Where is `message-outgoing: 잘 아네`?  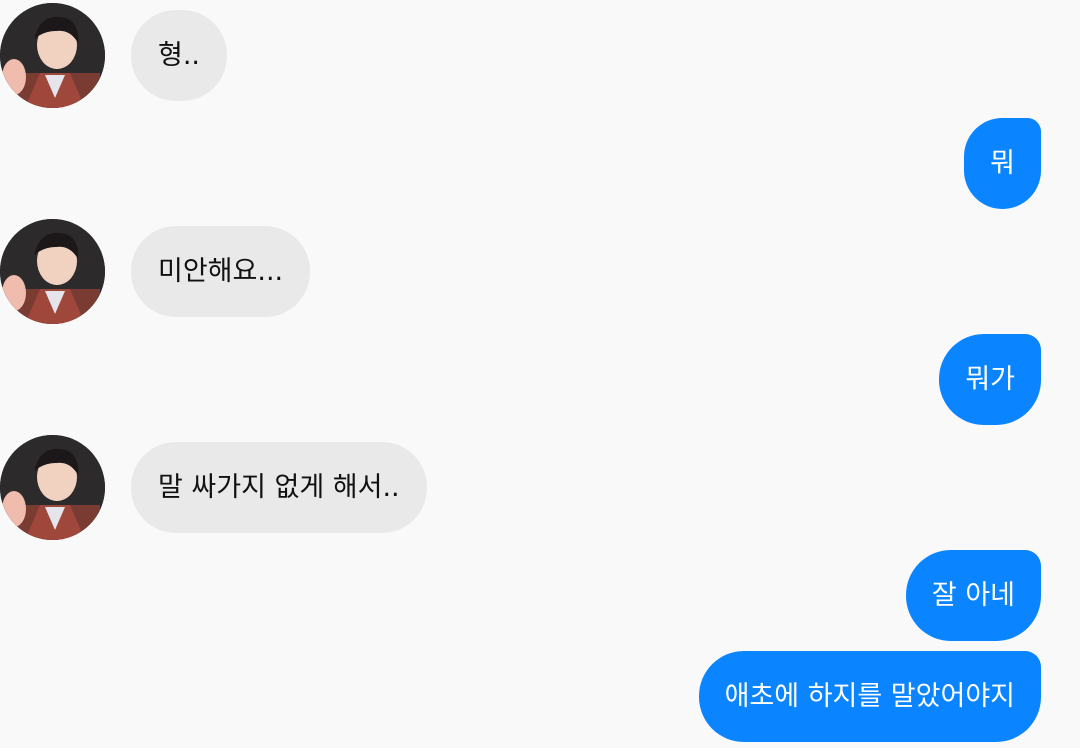
message-outgoing: 잘 아네 is located at coordinates (973, 595).